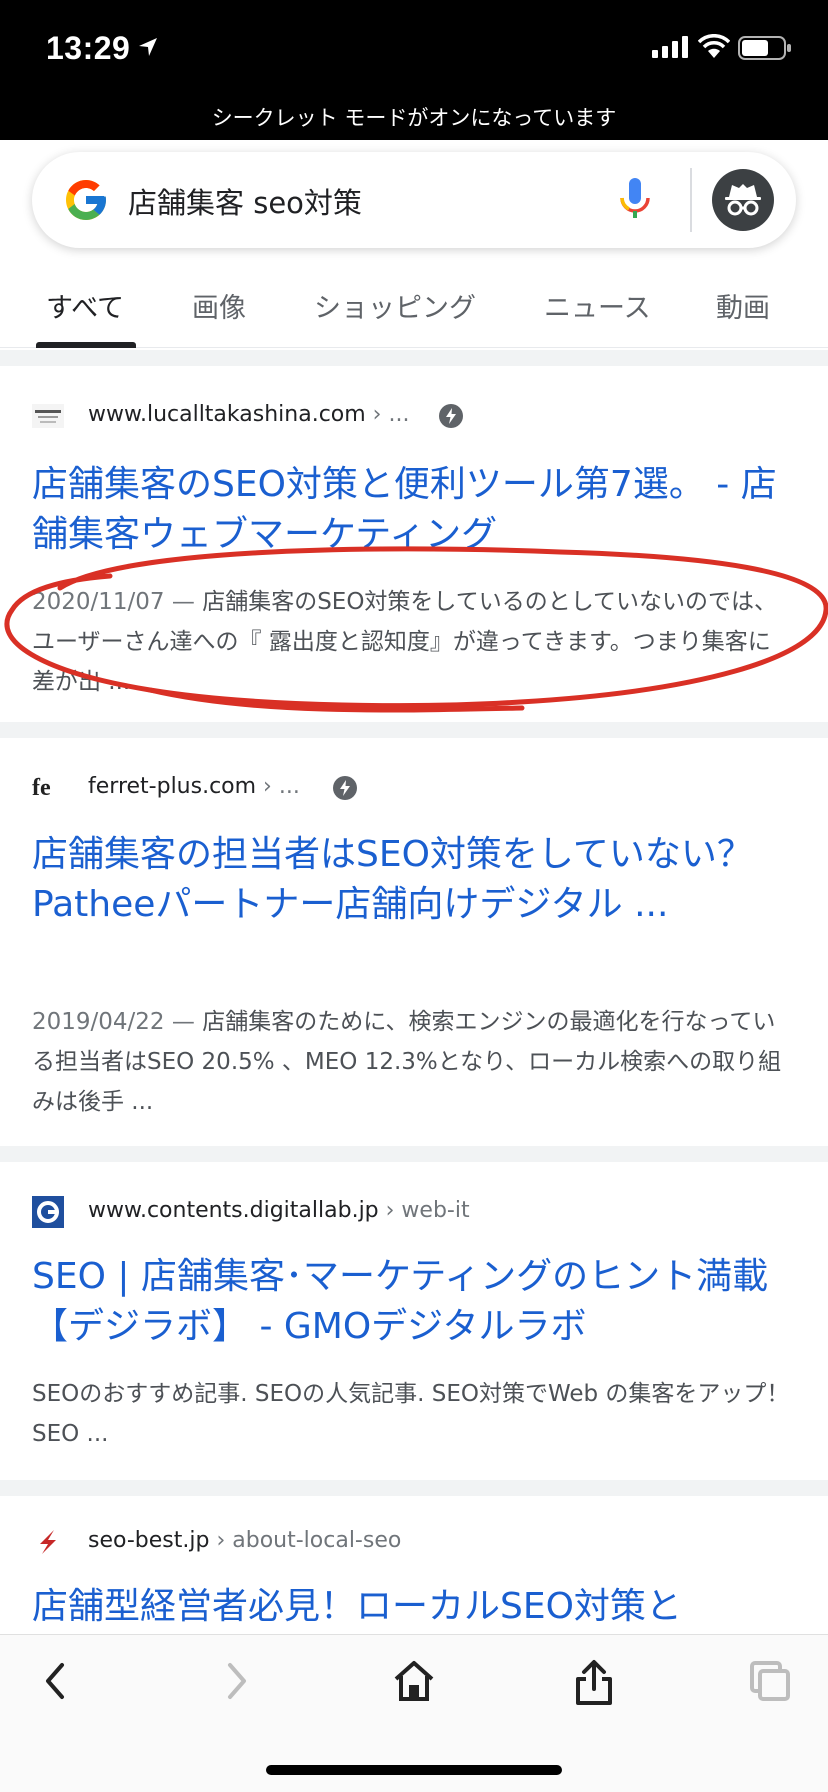 The width and height of the screenshot is (828, 1792). What do you see at coordinates (412, 1607) in the screenshot?
I see `result-title-link: 店舗型経営者必見！ローカルSEO対策と` at bounding box center [412, 1607].